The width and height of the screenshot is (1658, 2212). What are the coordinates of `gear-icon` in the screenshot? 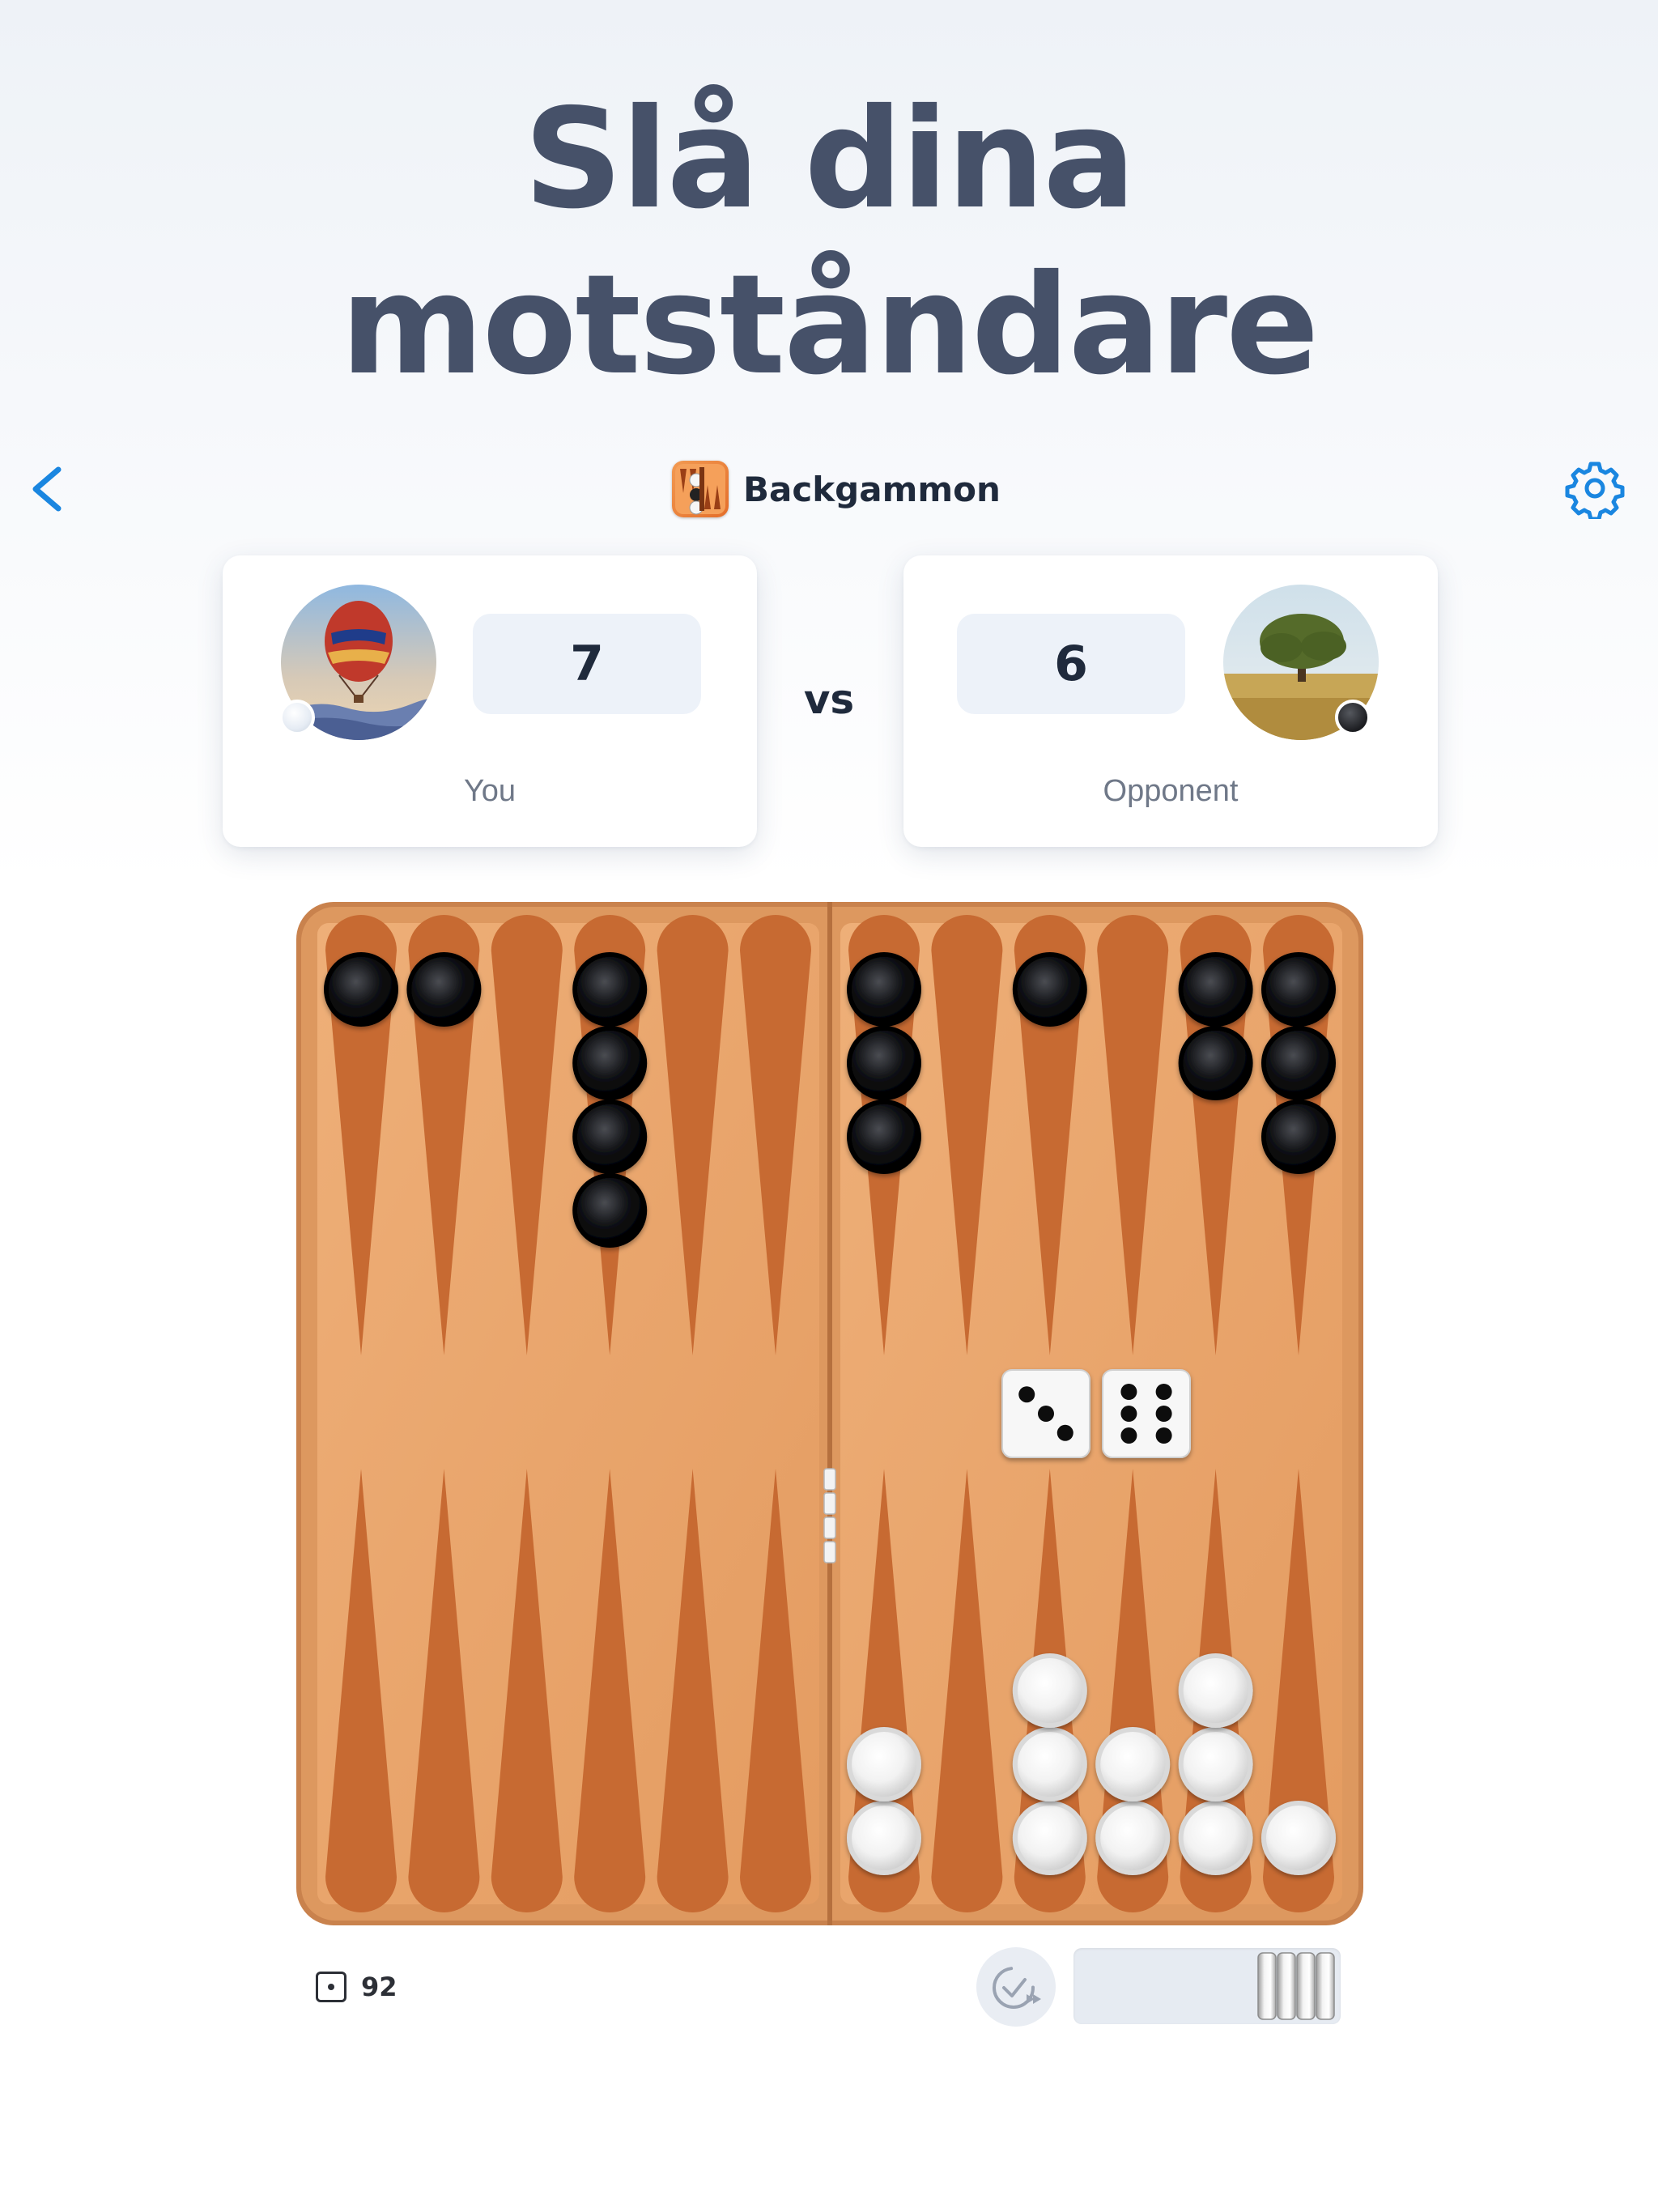 It's located at (1595, 492).